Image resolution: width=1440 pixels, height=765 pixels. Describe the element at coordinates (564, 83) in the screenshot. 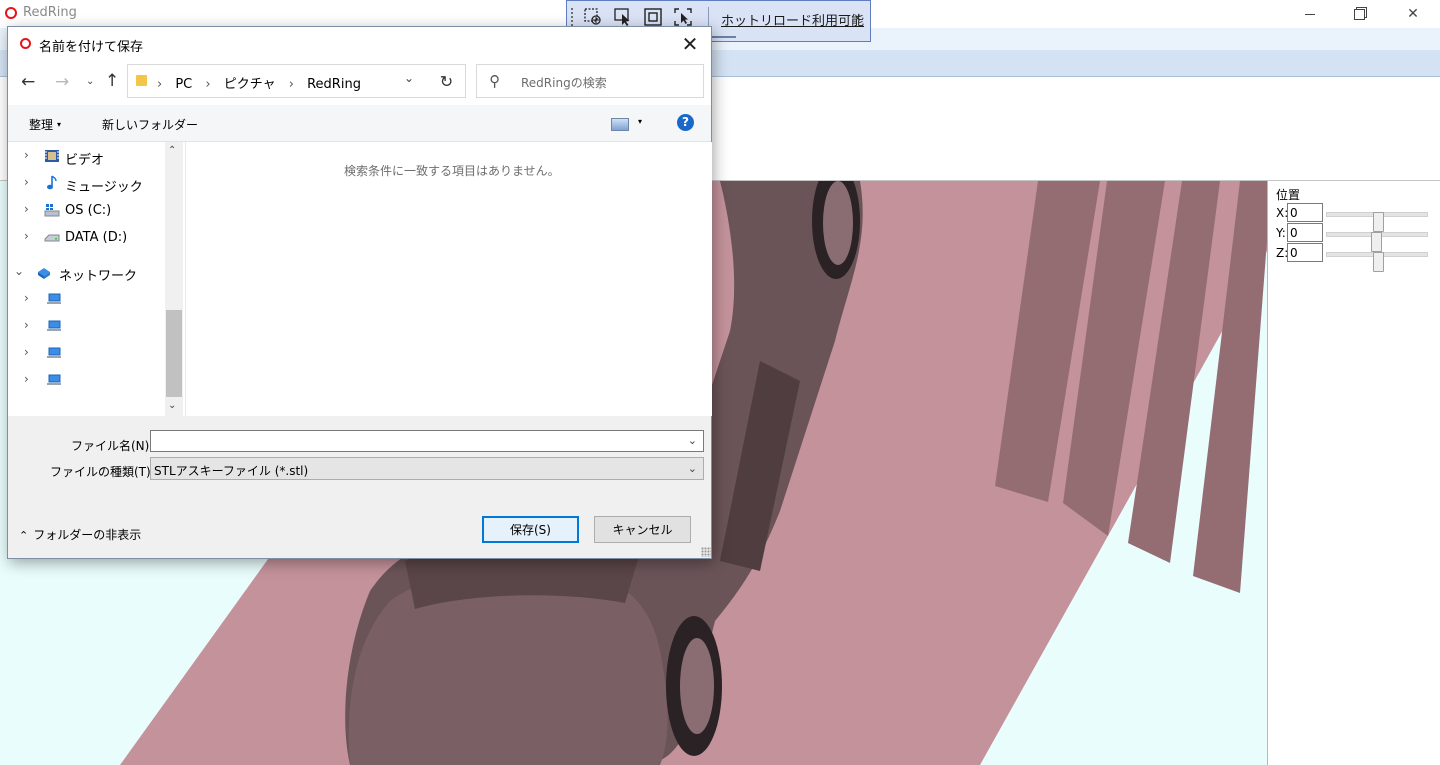

I see `search-placeholder: RedRingの検索` at that location.